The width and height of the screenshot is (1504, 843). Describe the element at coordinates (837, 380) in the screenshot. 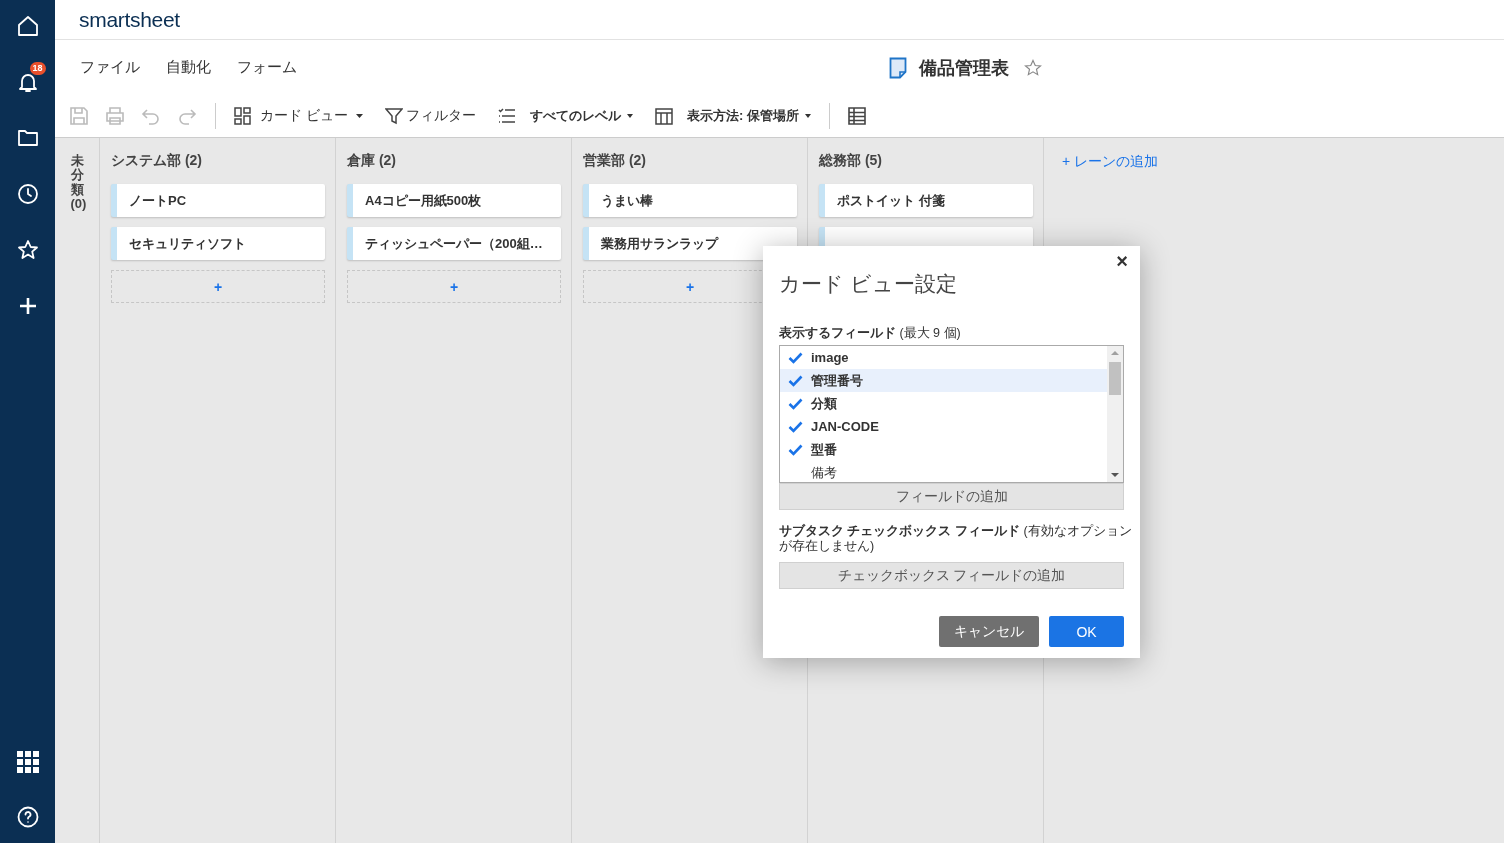

I see `field-name: 管理番号` at that location.